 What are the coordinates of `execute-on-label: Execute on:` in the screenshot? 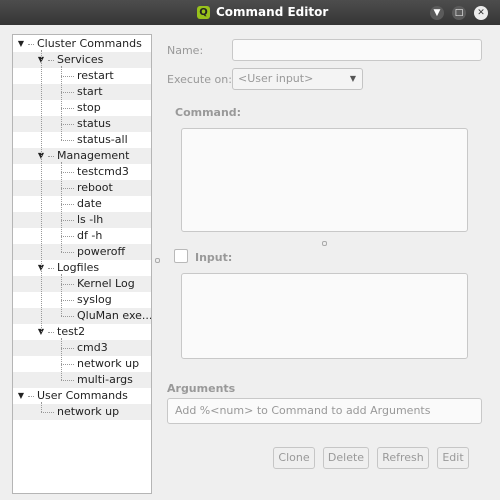 It's located at (199, 79).